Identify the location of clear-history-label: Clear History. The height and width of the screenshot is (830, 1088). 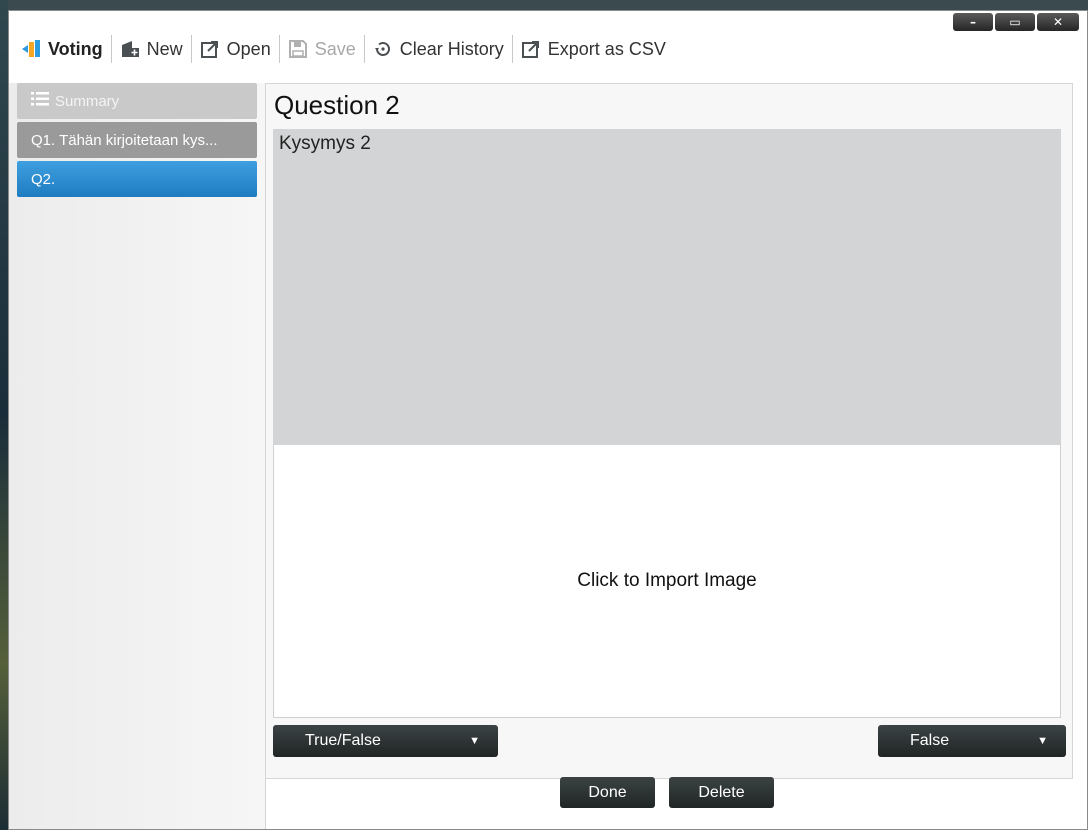
(451, 48).